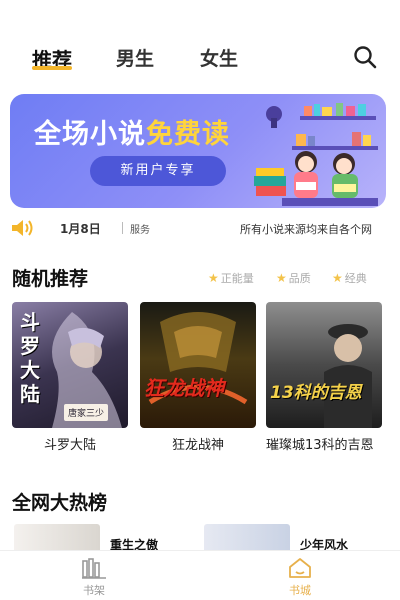 The width and height of the screenshot is (400, 600). What do you see at coordinates (355, 278) in the screenshot?
I see `filter-label: 经典` at bounding box center [355, 278].